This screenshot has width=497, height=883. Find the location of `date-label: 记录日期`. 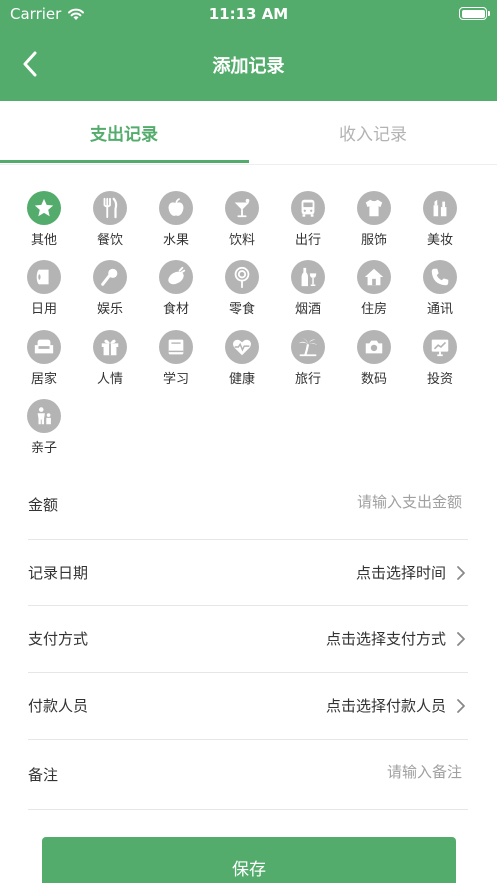

date-label: 记录日期 is located at coordinates (58, 573).